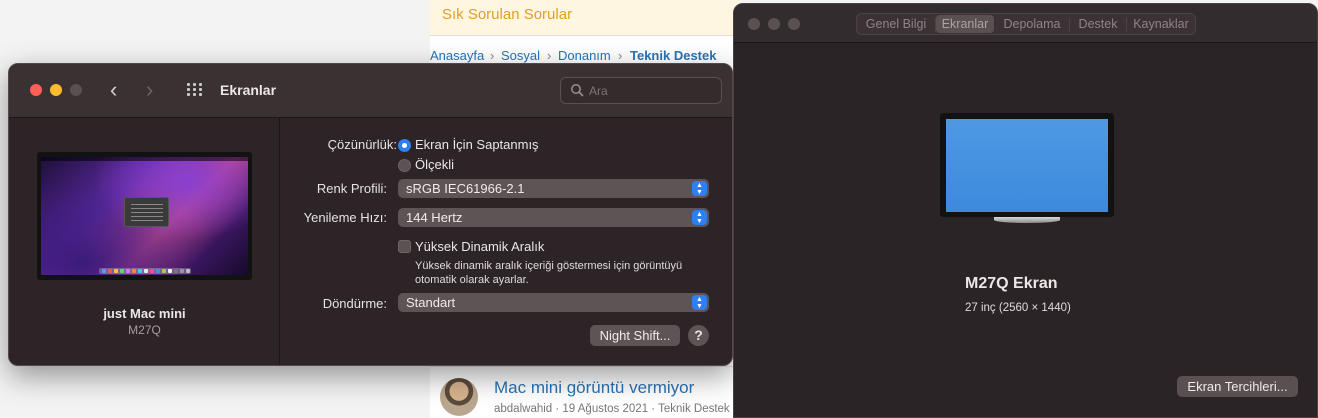  What do you see at coordinates (1161, 24) in the screenshot?
I see `tab-resources: Kaynaklar` at bounding box center [1161, 24].